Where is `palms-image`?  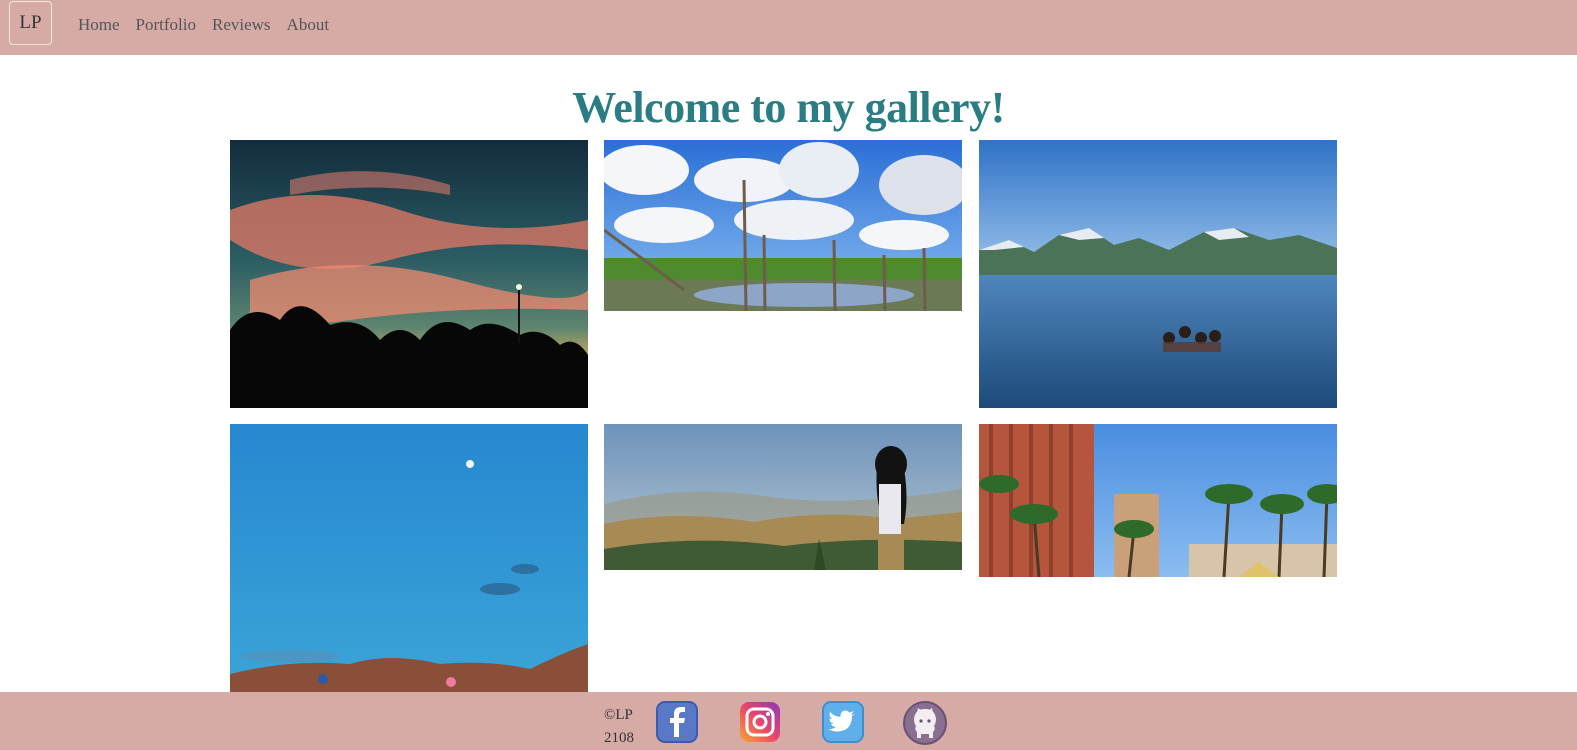 palms-image is located at coordinates (1158, 500).